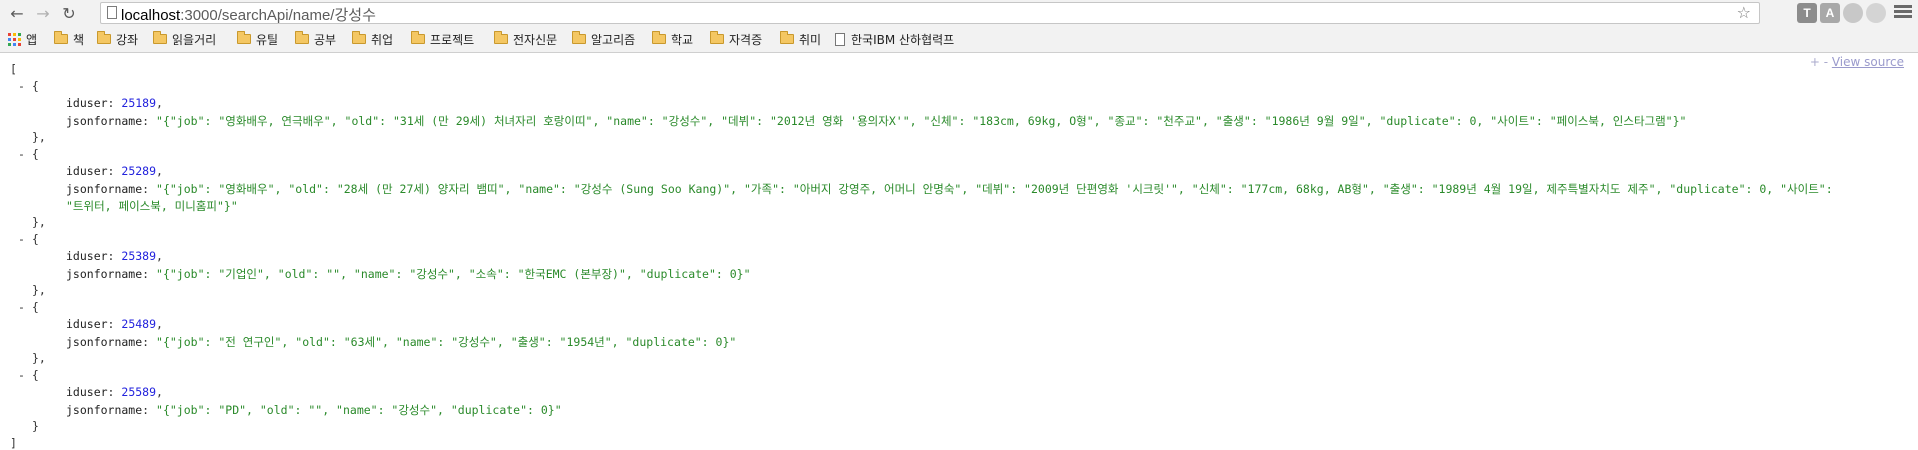  What do you see at coordinates (930, 13) in the screenshot?
I see `address-bar: localhost:3000/searchApi/name/강성수 ☆` at bounding box center [930, 13].